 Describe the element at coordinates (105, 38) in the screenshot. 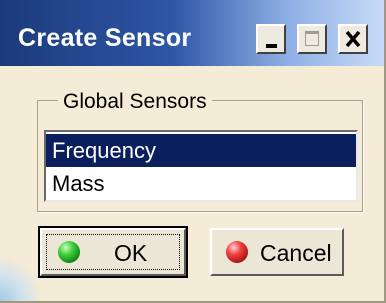

I see `window-title: Create Sensor` at that location.